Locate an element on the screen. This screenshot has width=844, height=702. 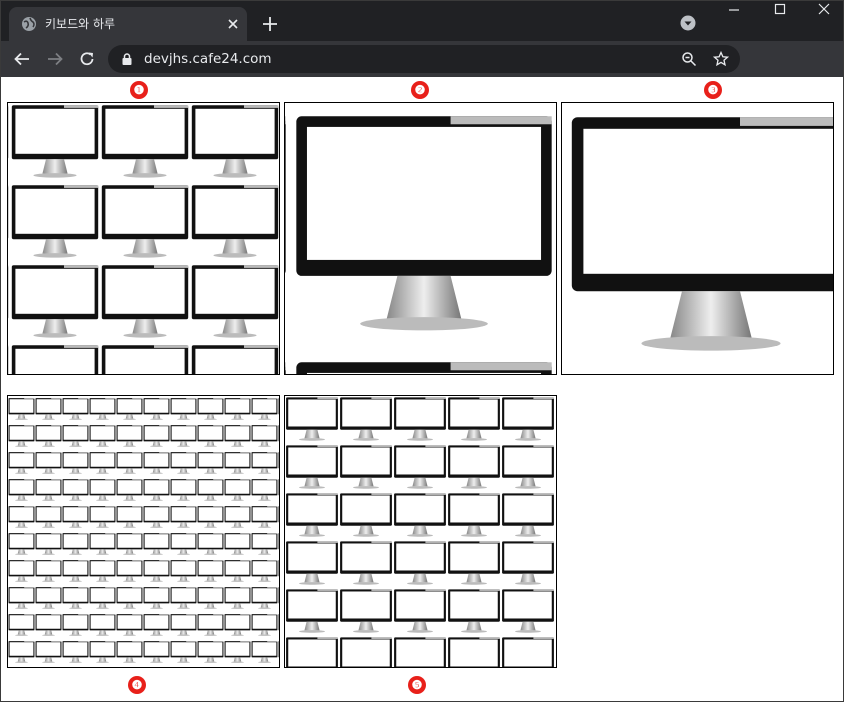
browser-tab: 키보드와 하루 is located at coordinates (128, 24).